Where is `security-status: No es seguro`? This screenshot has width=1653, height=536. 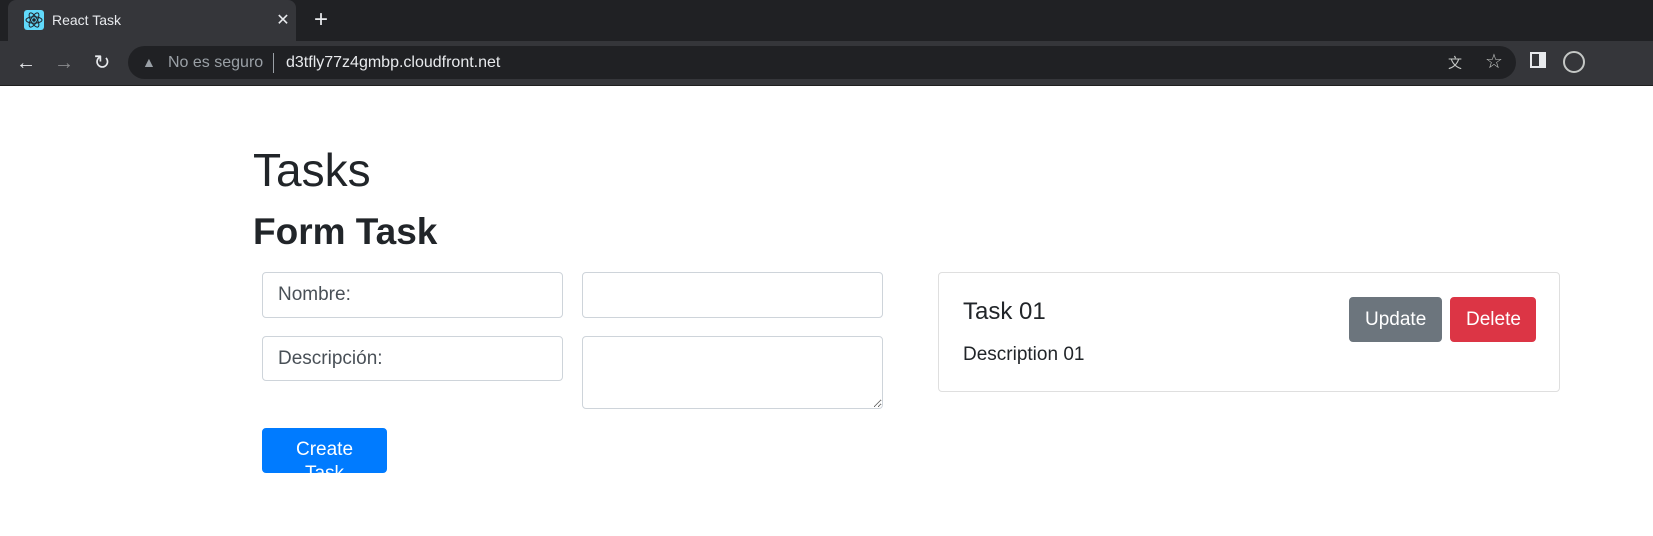 security-status: No es seguro is located at coordinates (215, 63).